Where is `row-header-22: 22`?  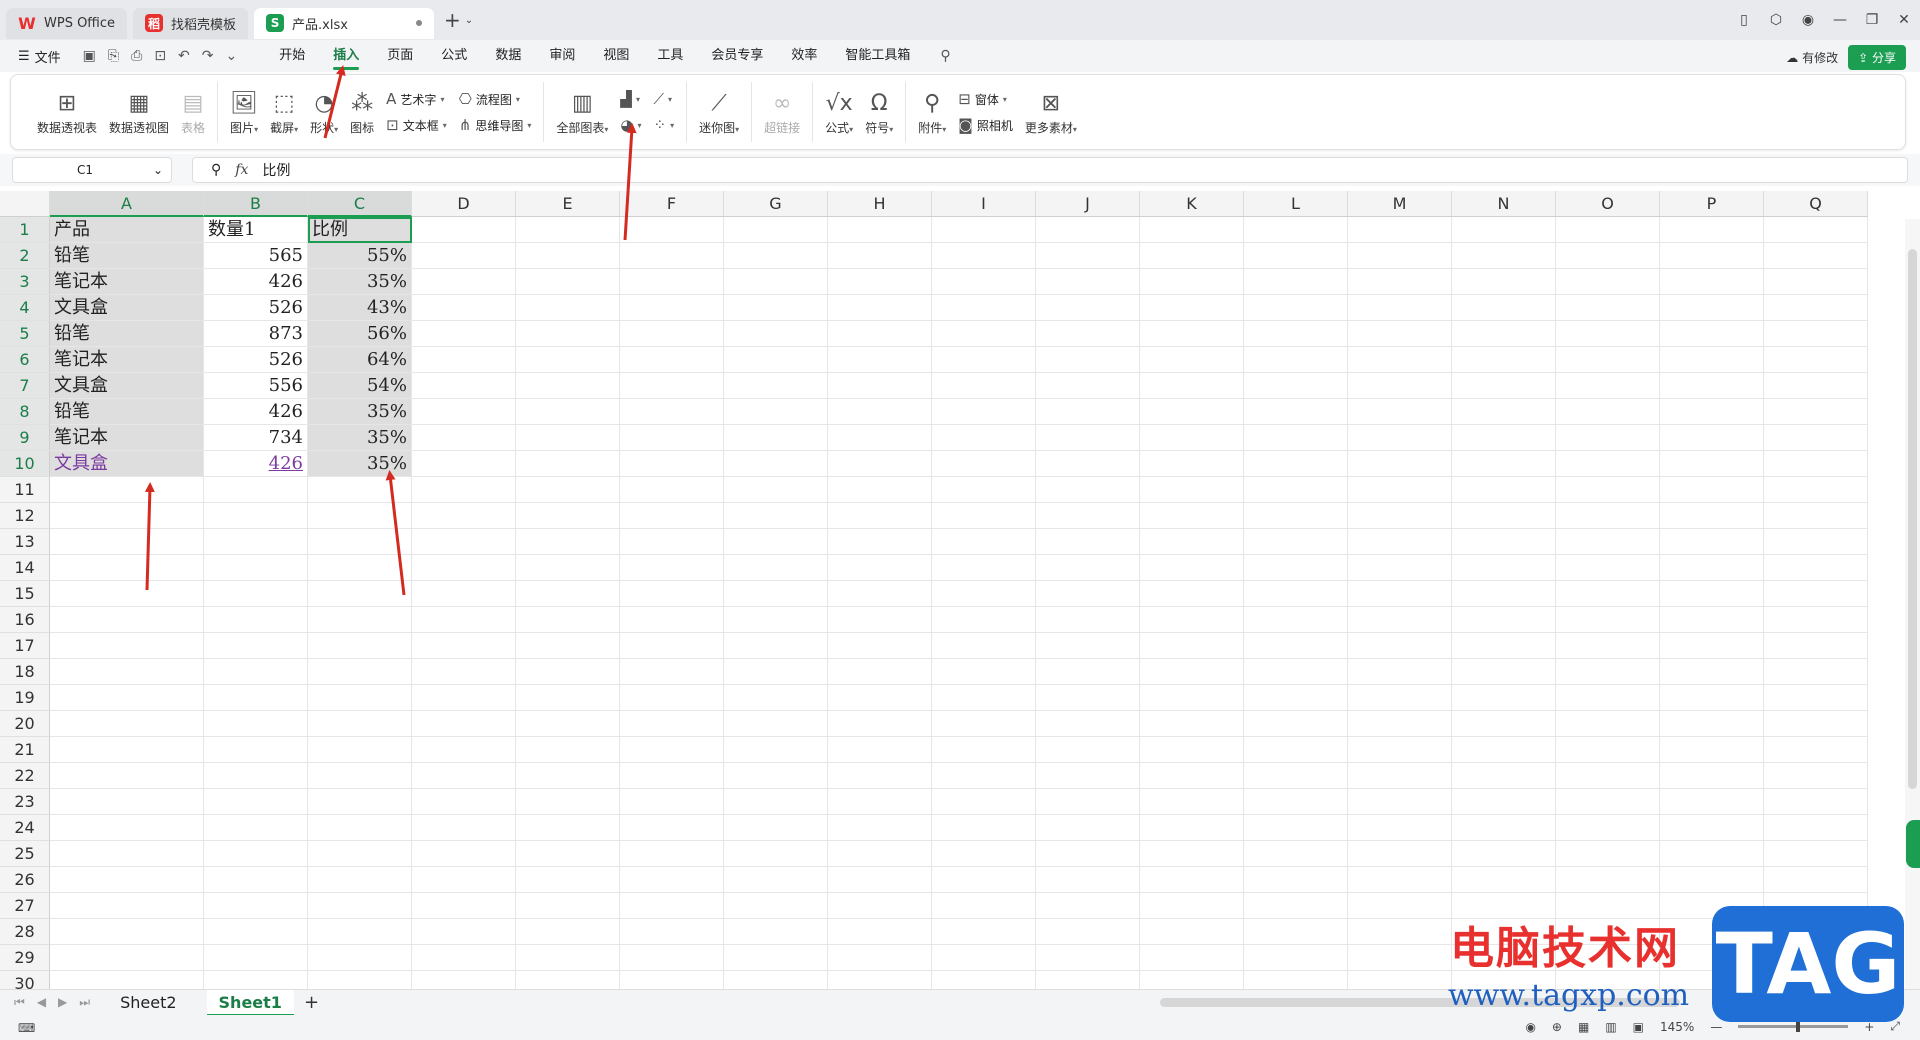
row-header-22: 22 is located at coordinates (25, 776).